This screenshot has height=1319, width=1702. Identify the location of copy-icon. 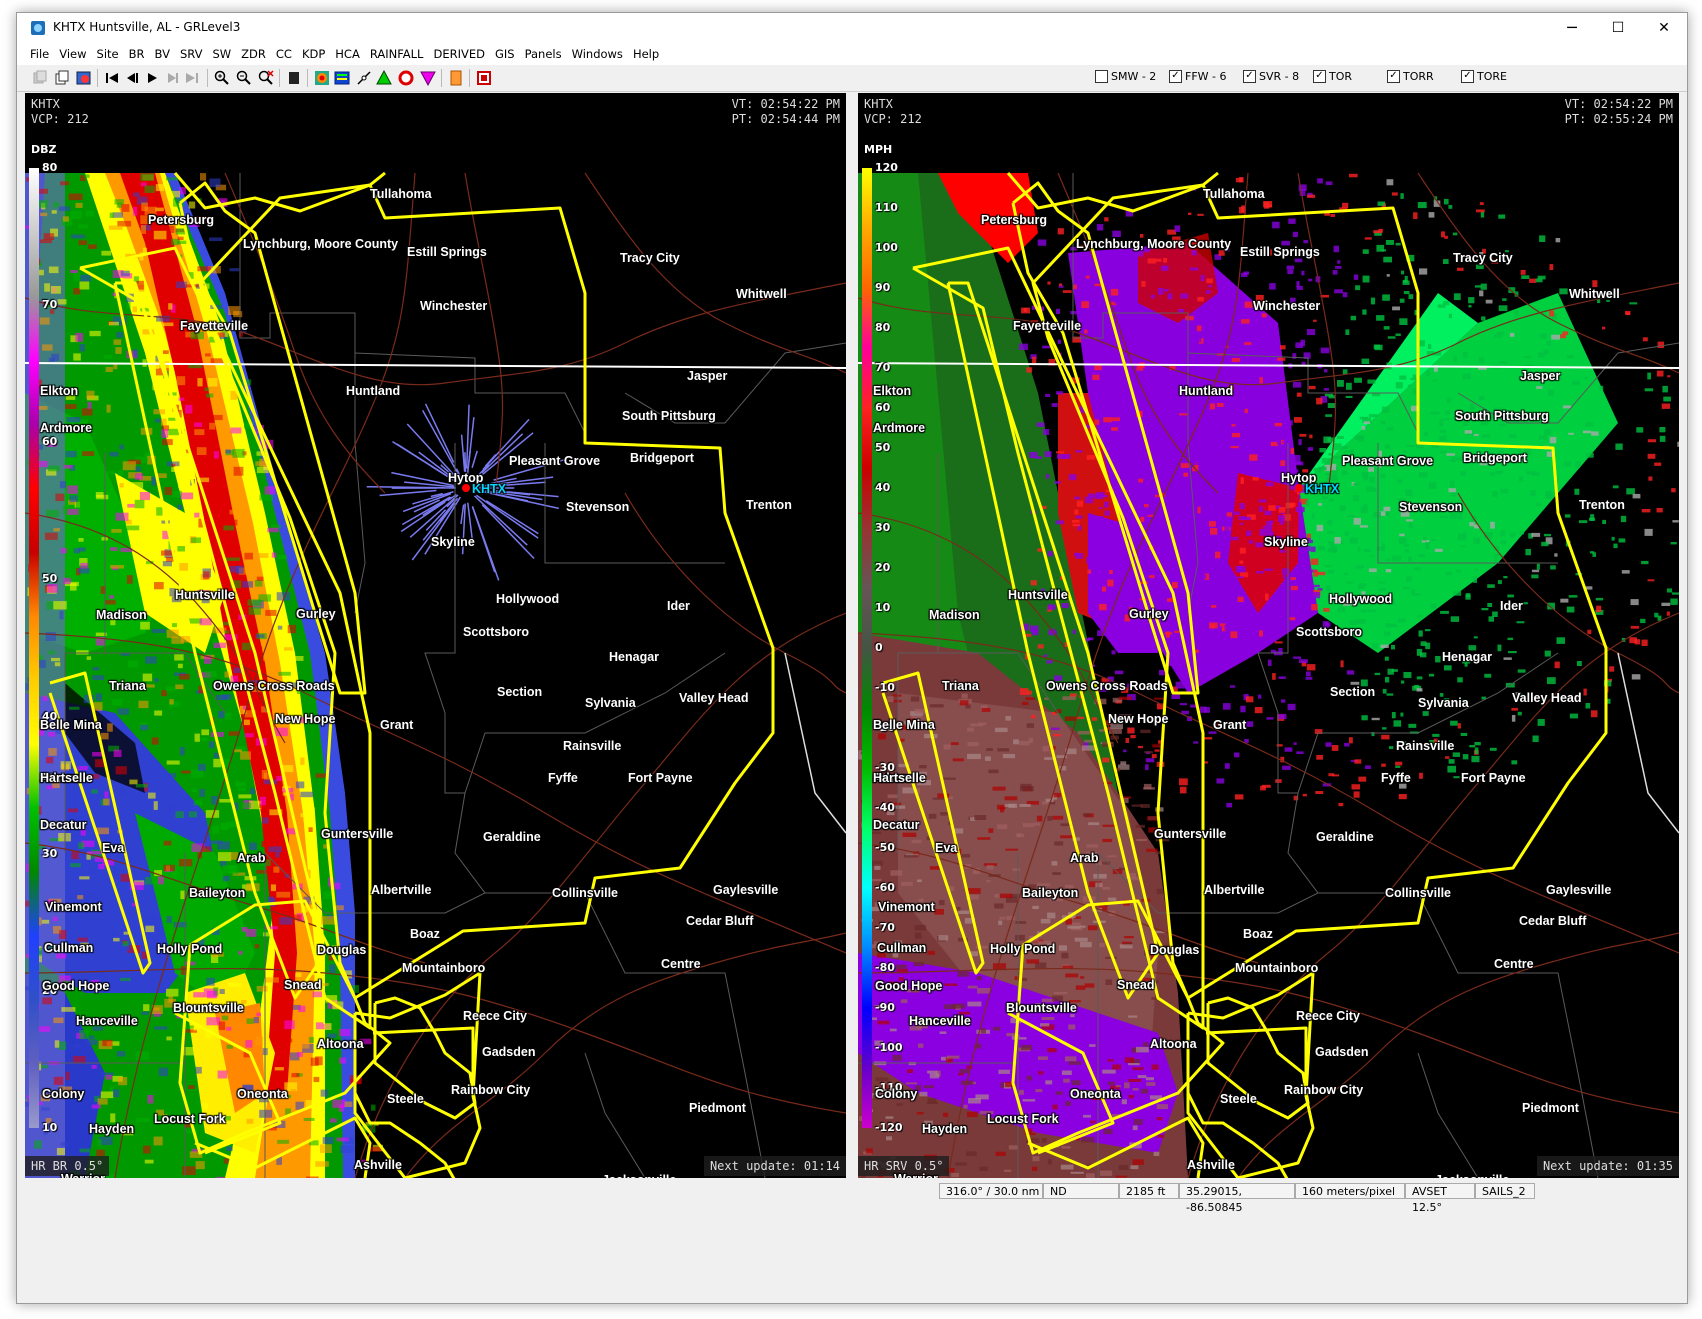
(62, 78).